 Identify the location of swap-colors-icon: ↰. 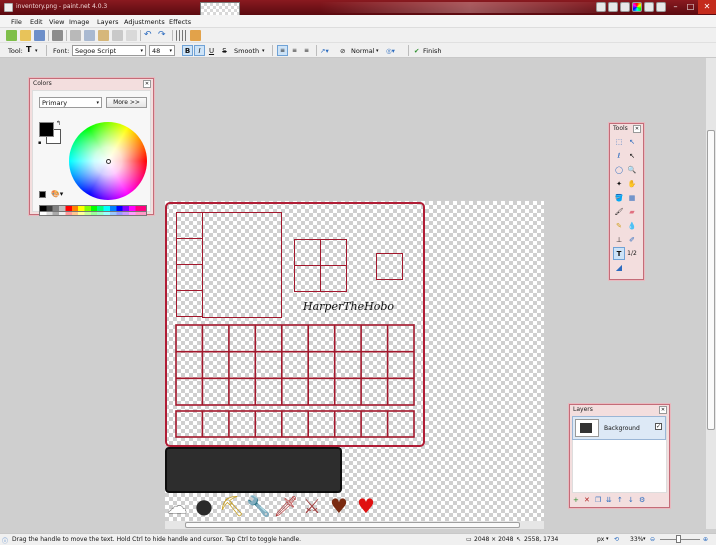
(58, 123).